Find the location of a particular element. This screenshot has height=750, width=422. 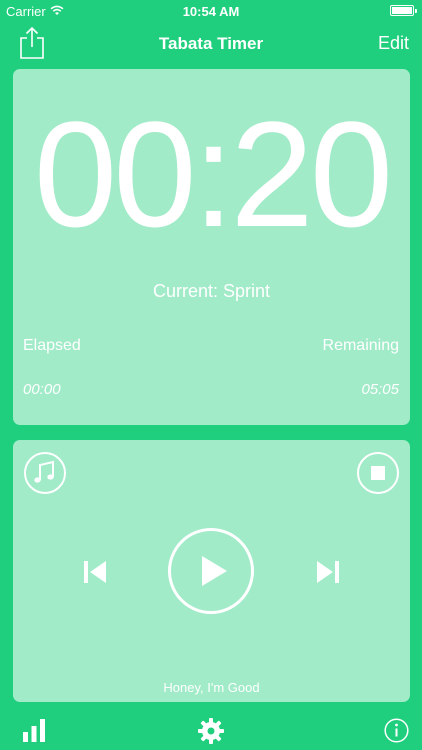

stop-button is located at coordinates (378, 473).